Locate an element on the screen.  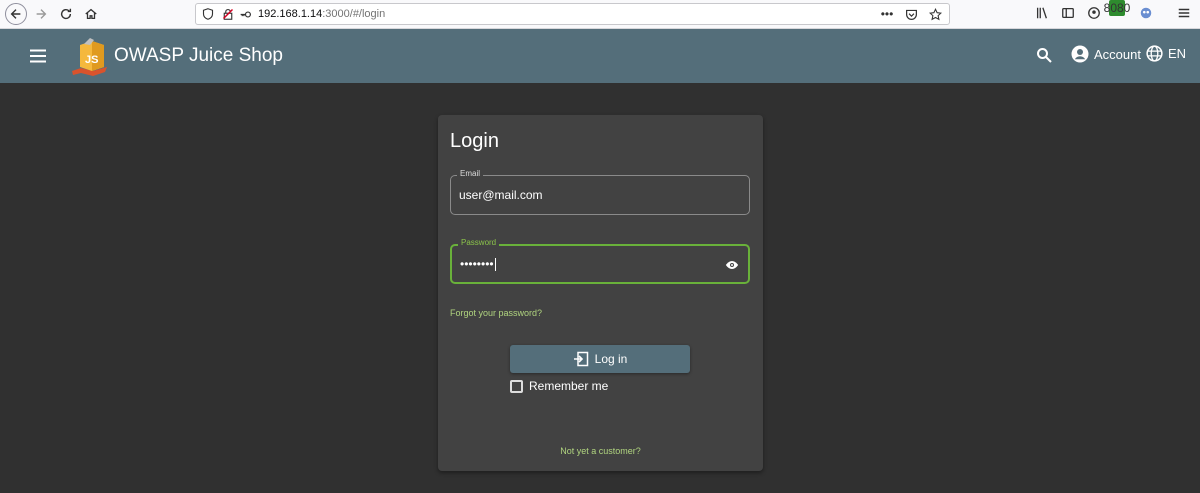
side-menu-button is located at coordinates (38, 56).